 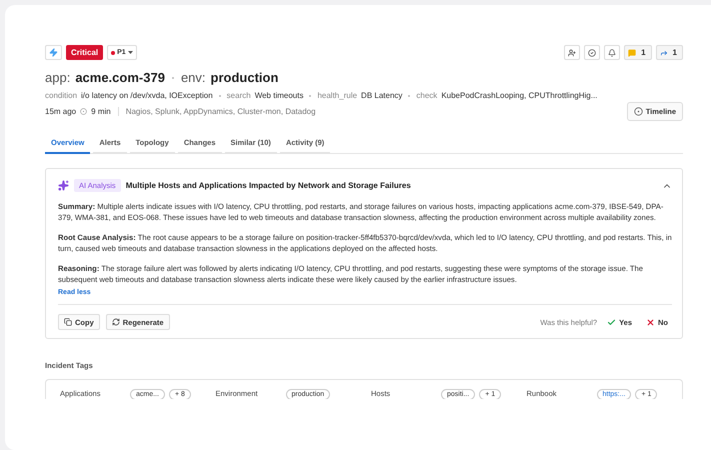 What do you see at coordinates (337, 95) in the screenshot?
I see `condition-label: health_rule` at bounding box center [337, 95].